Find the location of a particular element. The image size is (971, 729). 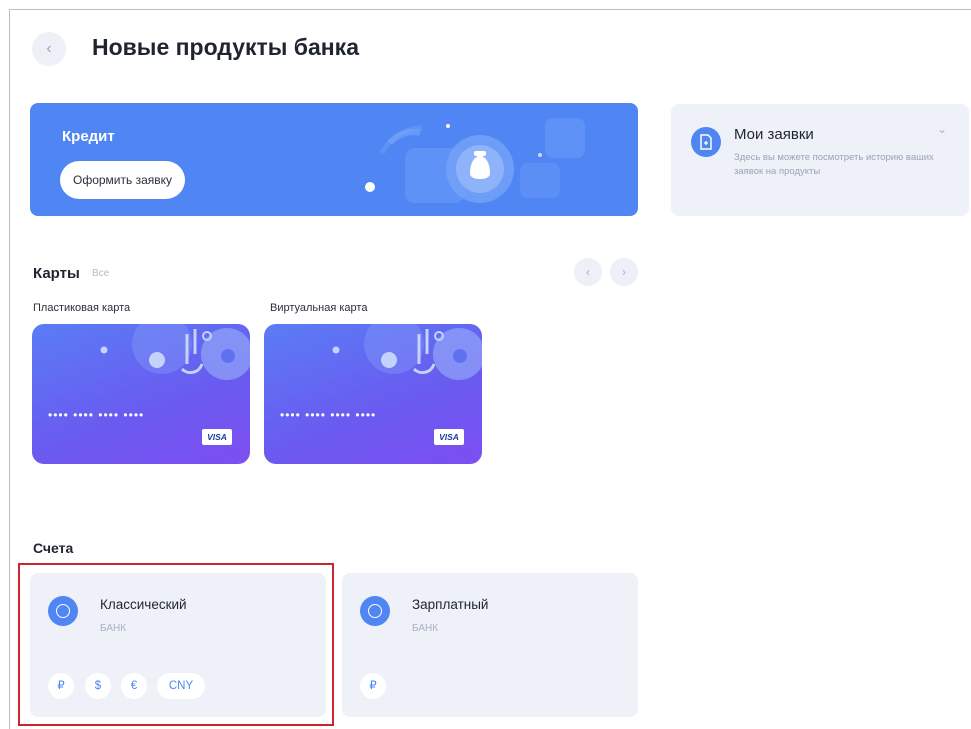

virtual-card-label: Виртуальная карта is located at coordinates (319, 308).